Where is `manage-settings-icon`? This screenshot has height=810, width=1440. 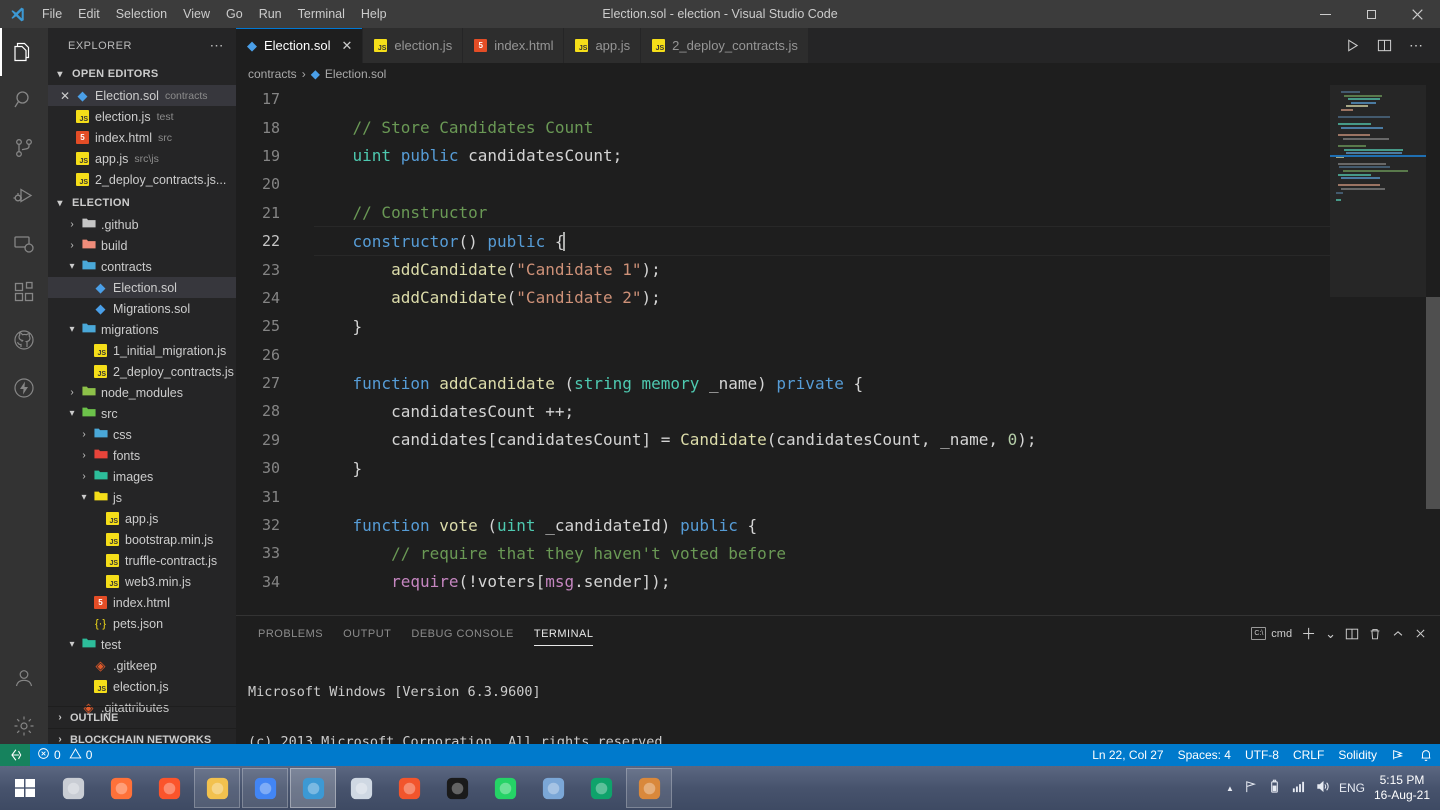 manage-settings-icon is located at coordinates (24, 726).